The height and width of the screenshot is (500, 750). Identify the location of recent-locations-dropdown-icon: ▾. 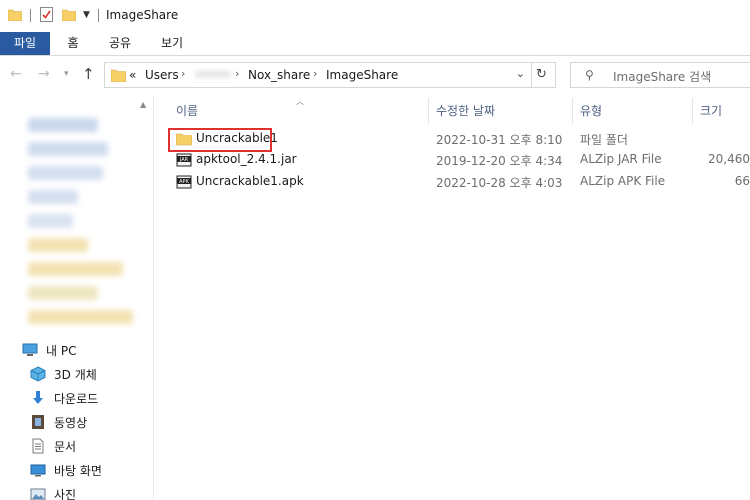
(66, 74).